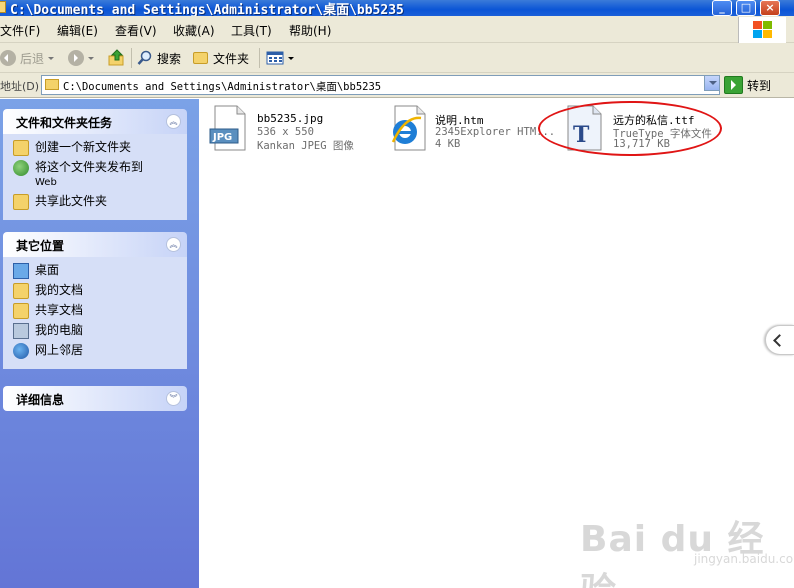  What do you see at coordinates (169, 58) in the screenshot?
I see `search-label: 搜索` at bounding box center [169, 58].